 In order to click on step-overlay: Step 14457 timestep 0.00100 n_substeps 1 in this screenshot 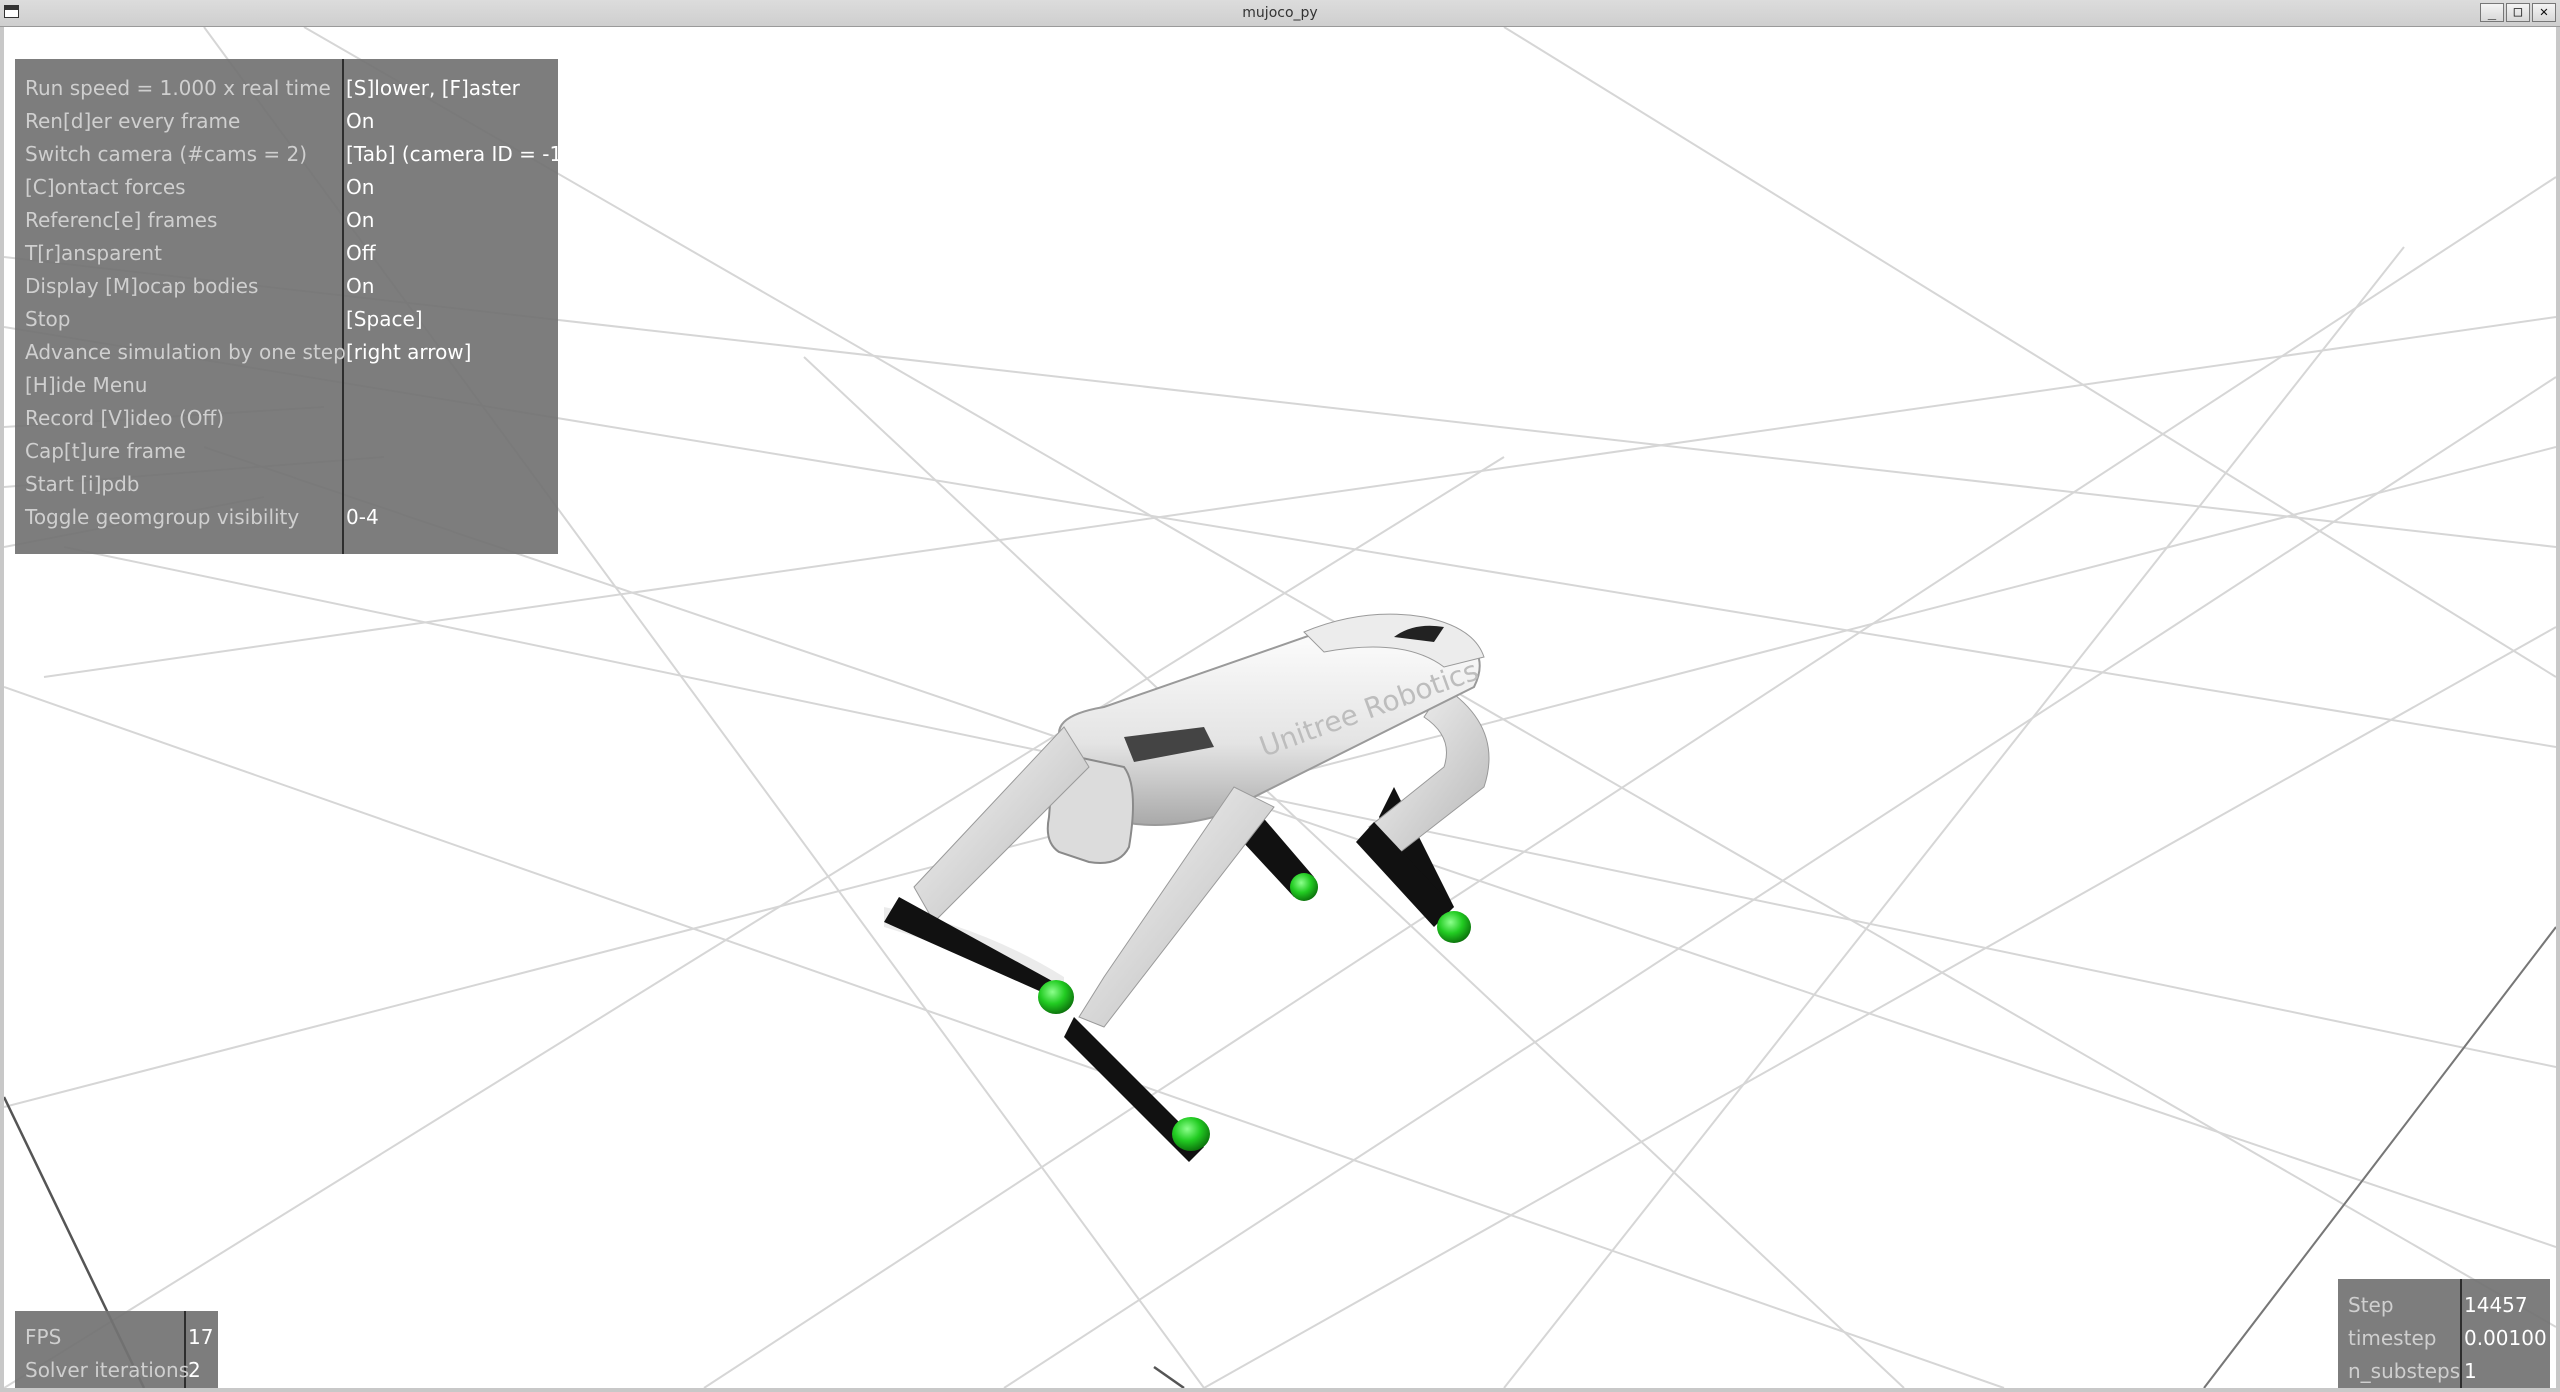, I will do `click(2444, 1333)`.